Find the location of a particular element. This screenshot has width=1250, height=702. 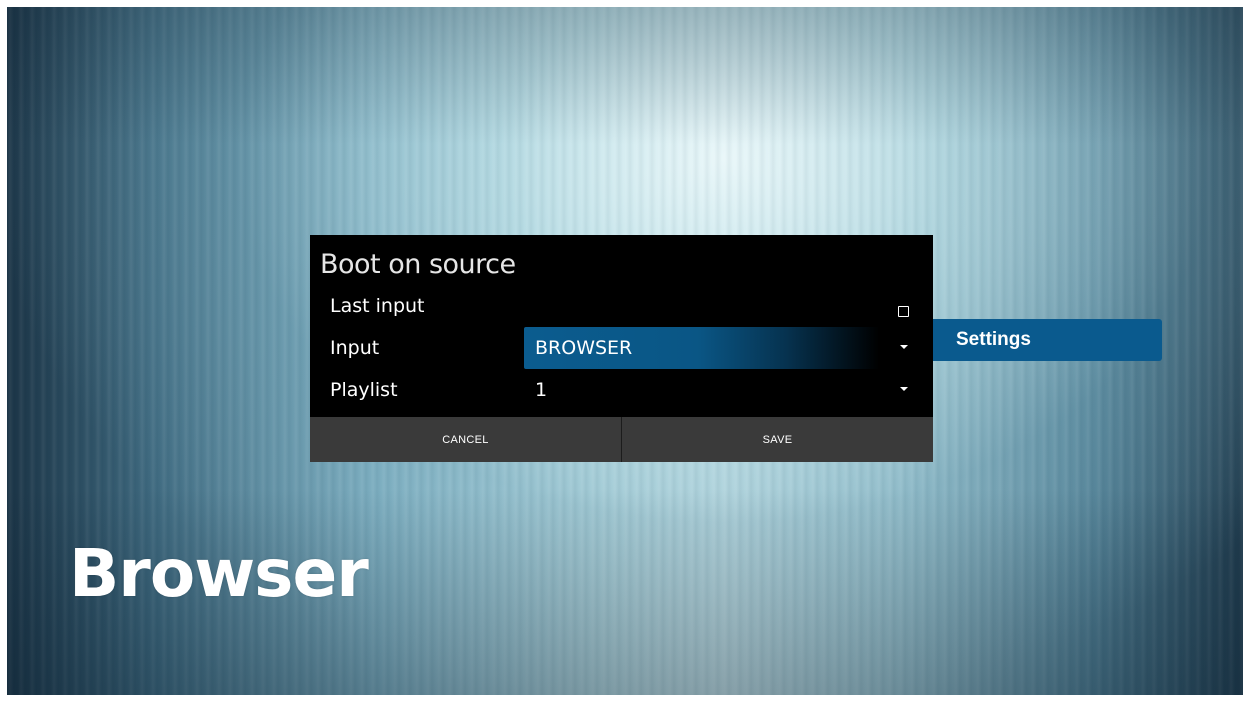

last-input-label: Last input is located at coordinates (377, 306).